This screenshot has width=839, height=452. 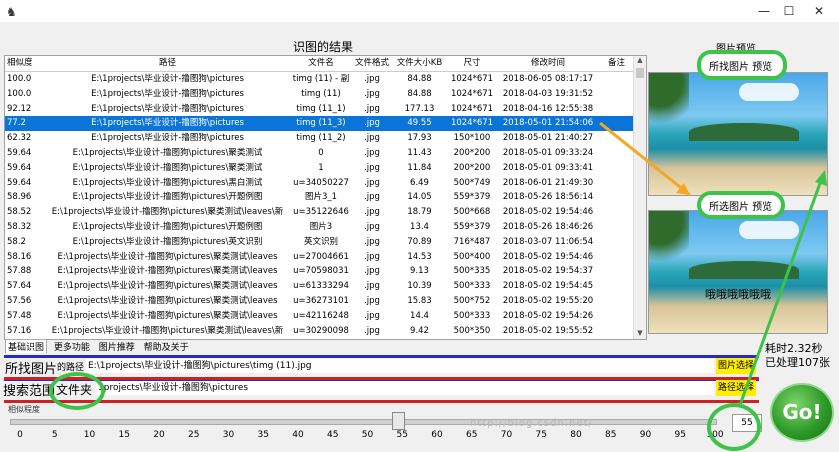 I want to click on table-cell: u=27004661, so click(x=321, y=256).